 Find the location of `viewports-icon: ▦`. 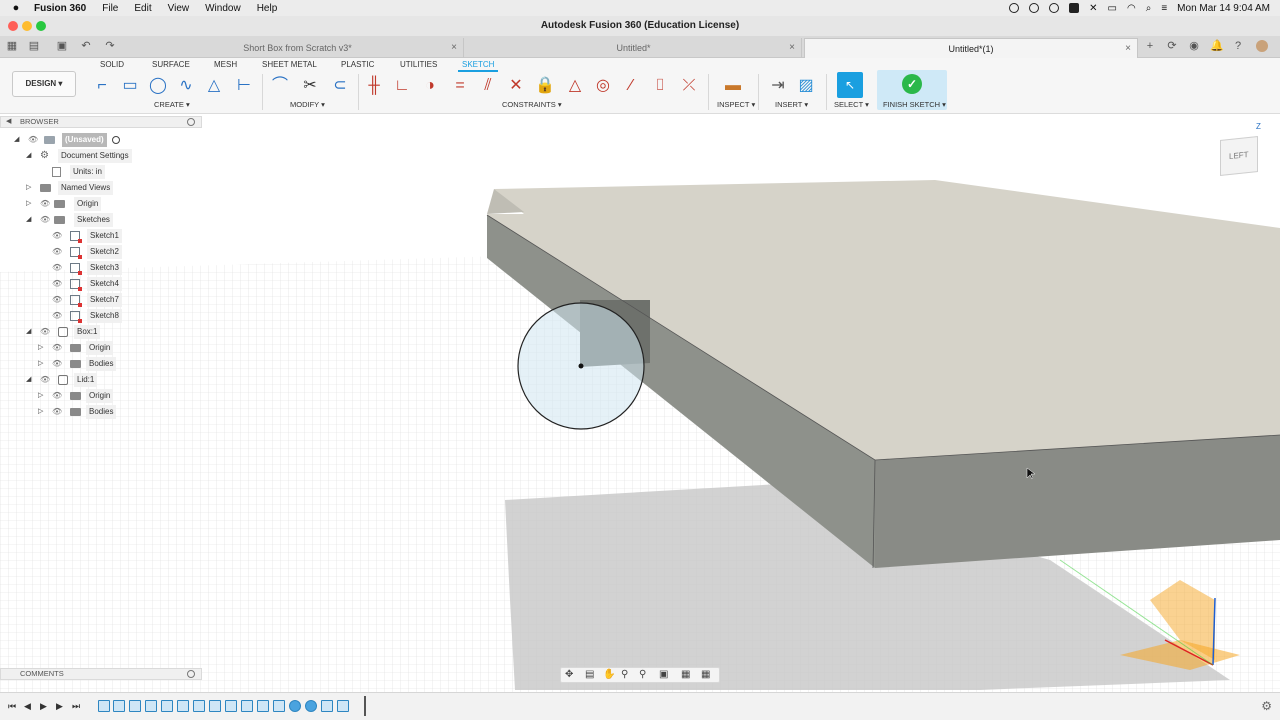

viewports-icon: ▦ is located at coordinates (705, 674).